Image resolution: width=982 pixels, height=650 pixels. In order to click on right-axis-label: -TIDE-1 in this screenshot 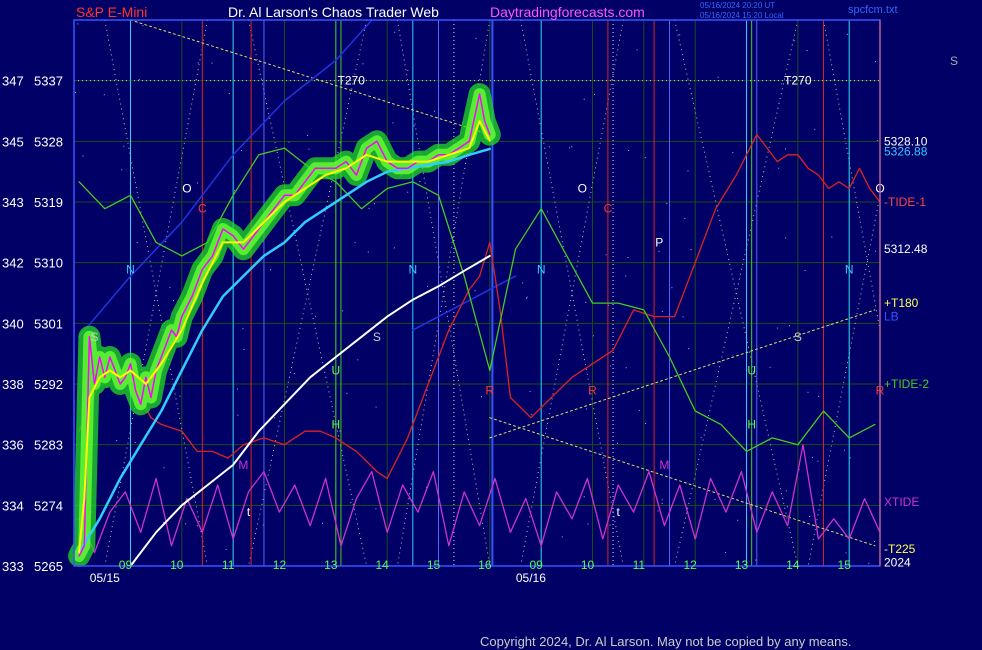, I will do `click(905, 202)`.